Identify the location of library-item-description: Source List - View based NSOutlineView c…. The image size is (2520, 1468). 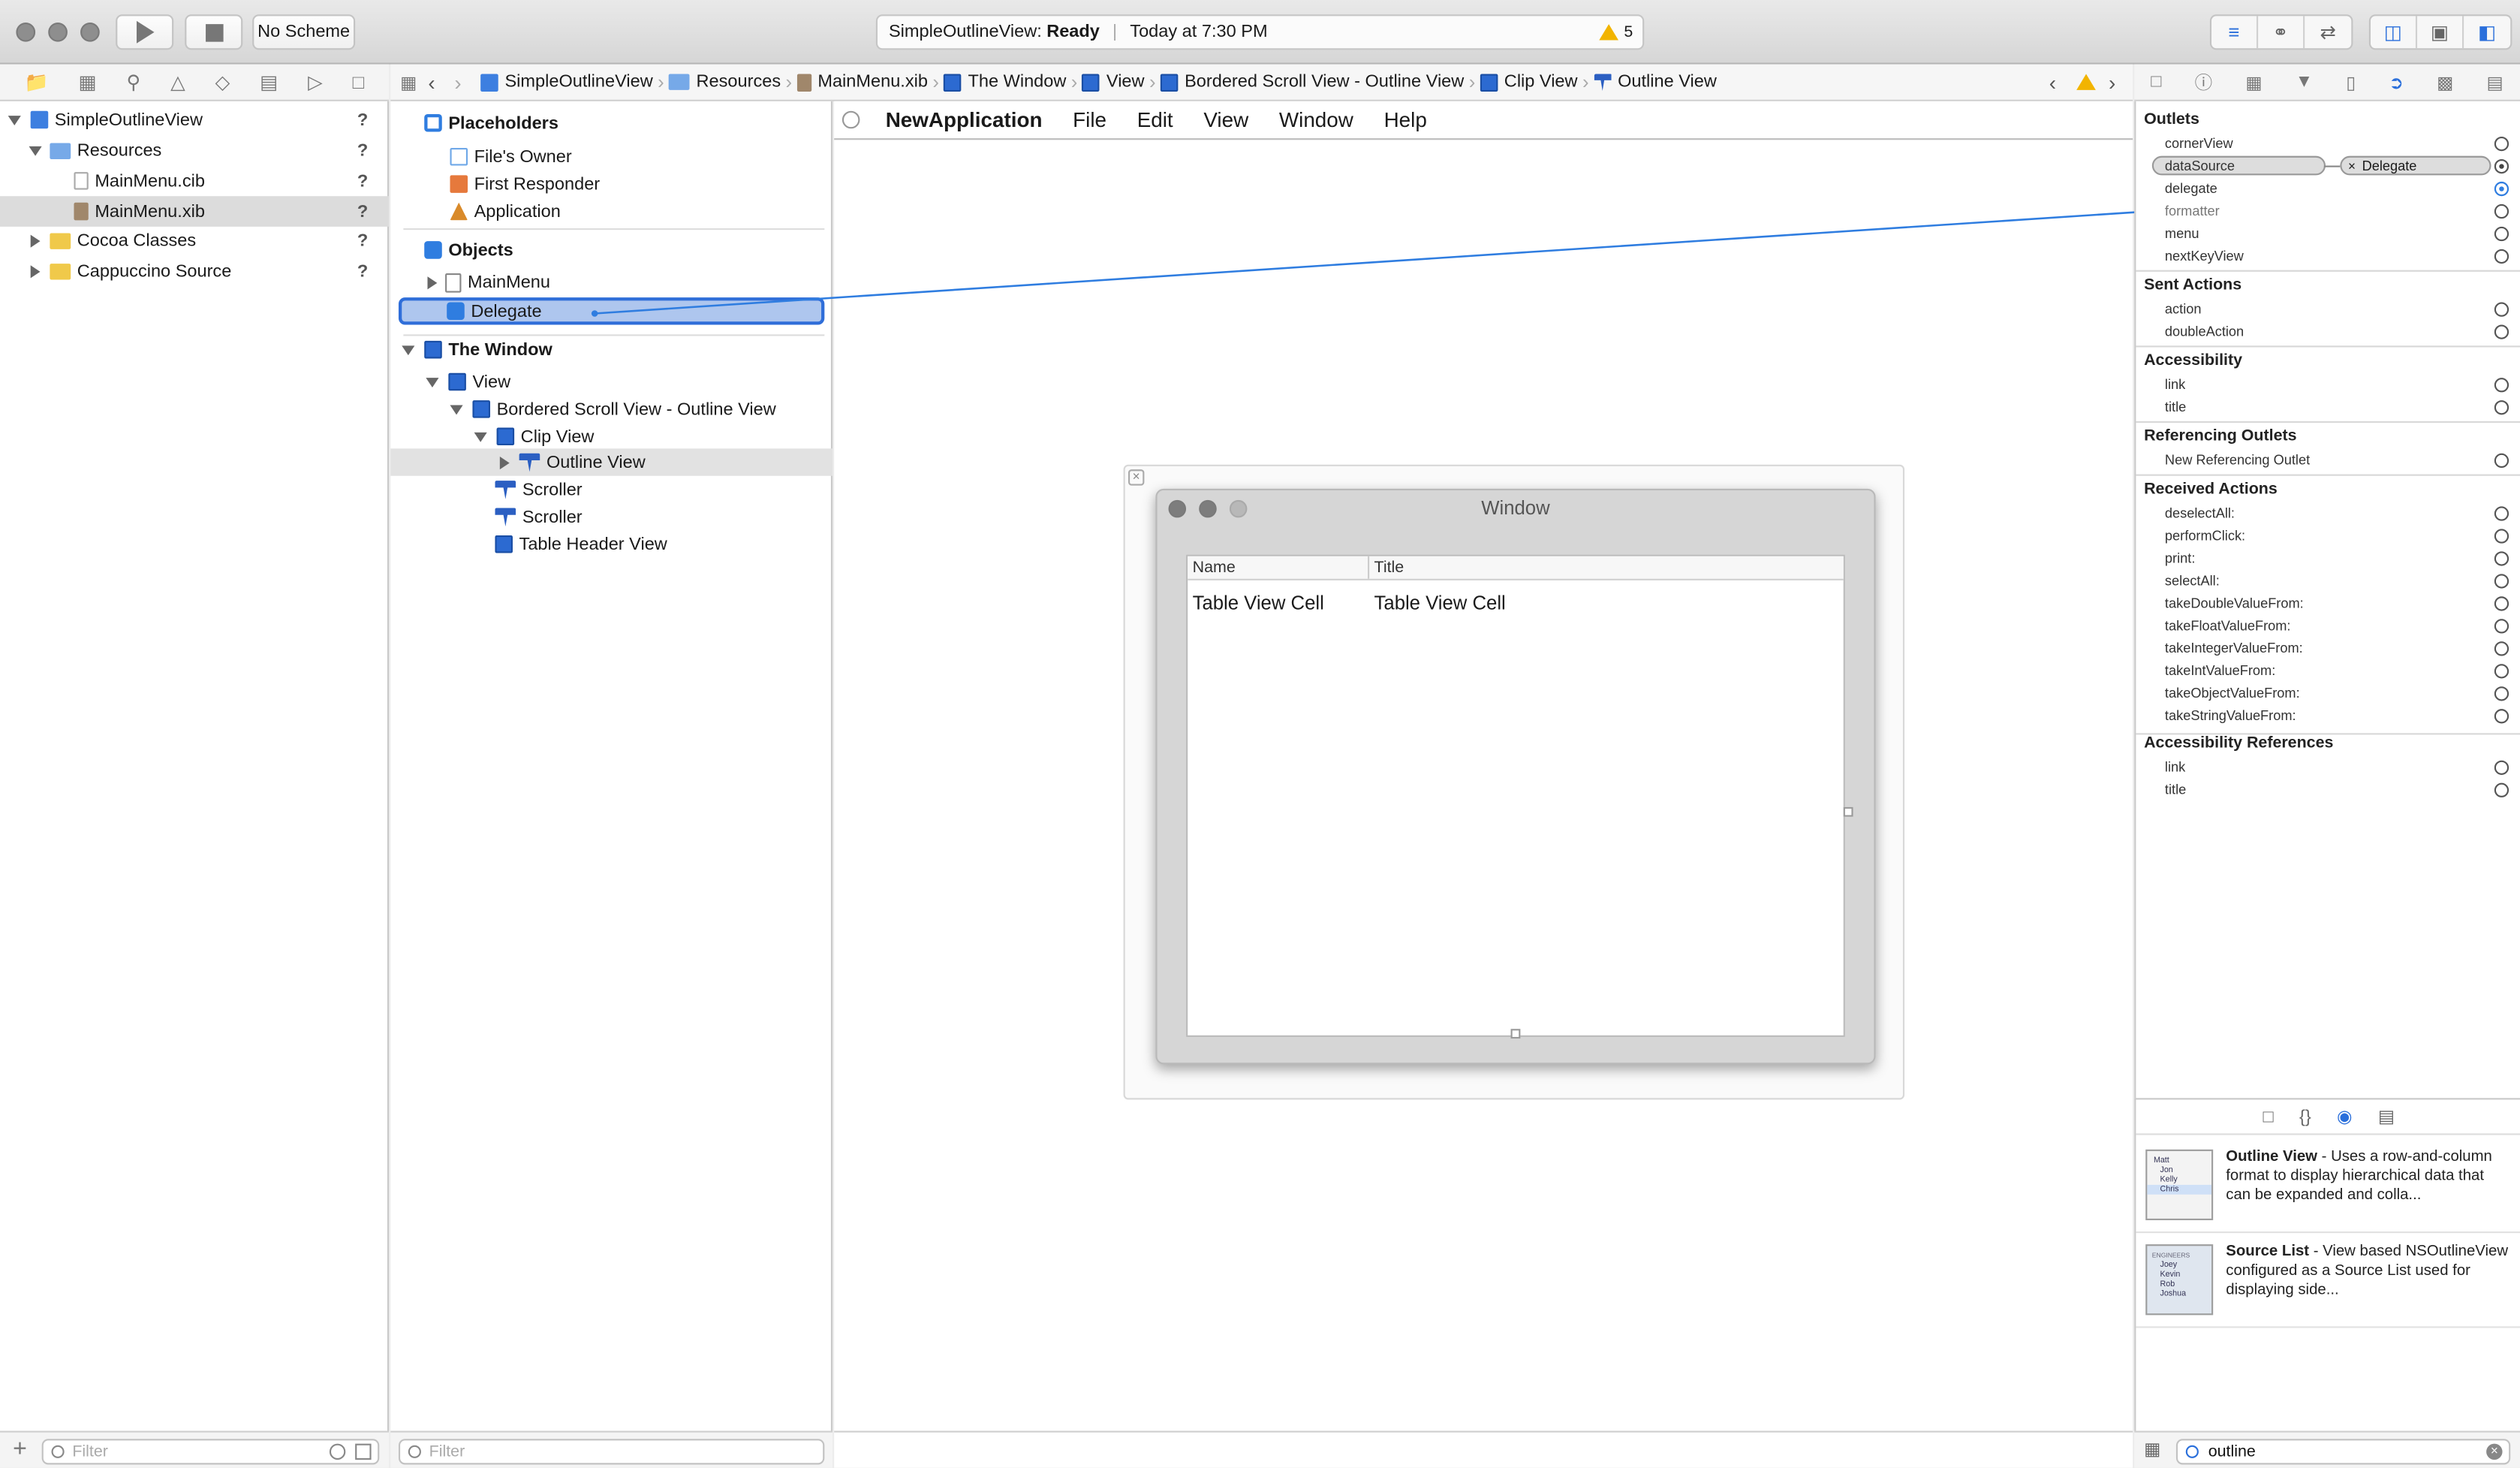
(2369, 1282).